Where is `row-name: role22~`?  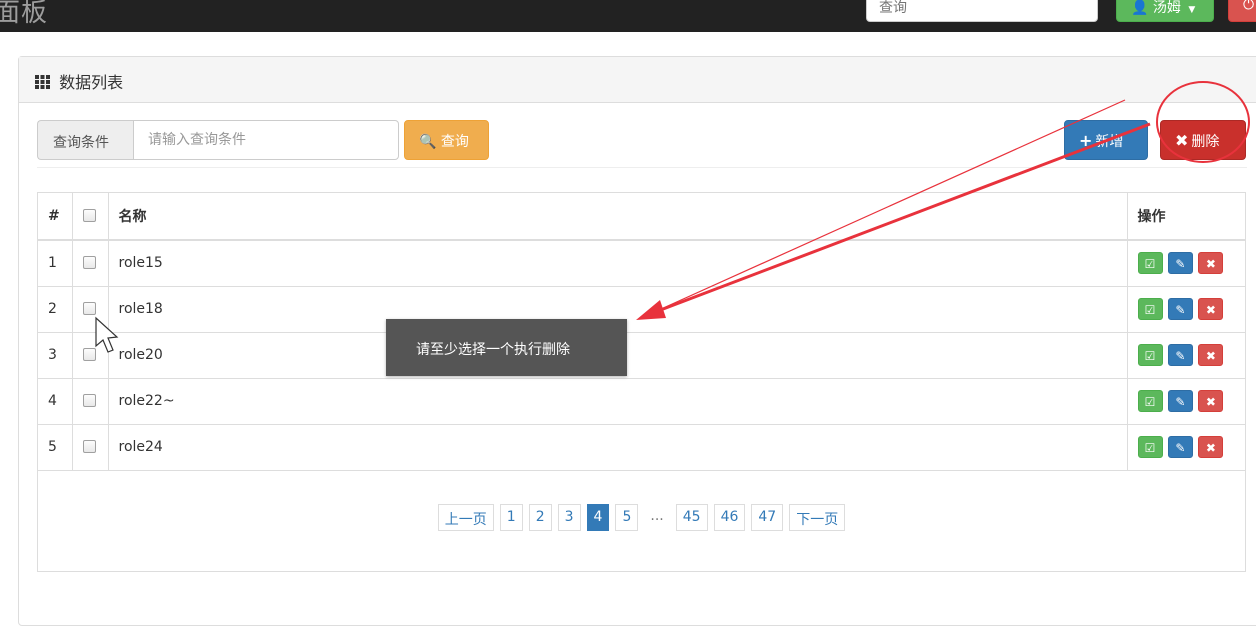 row-name: role22~ is located at coordinates (618, 401).